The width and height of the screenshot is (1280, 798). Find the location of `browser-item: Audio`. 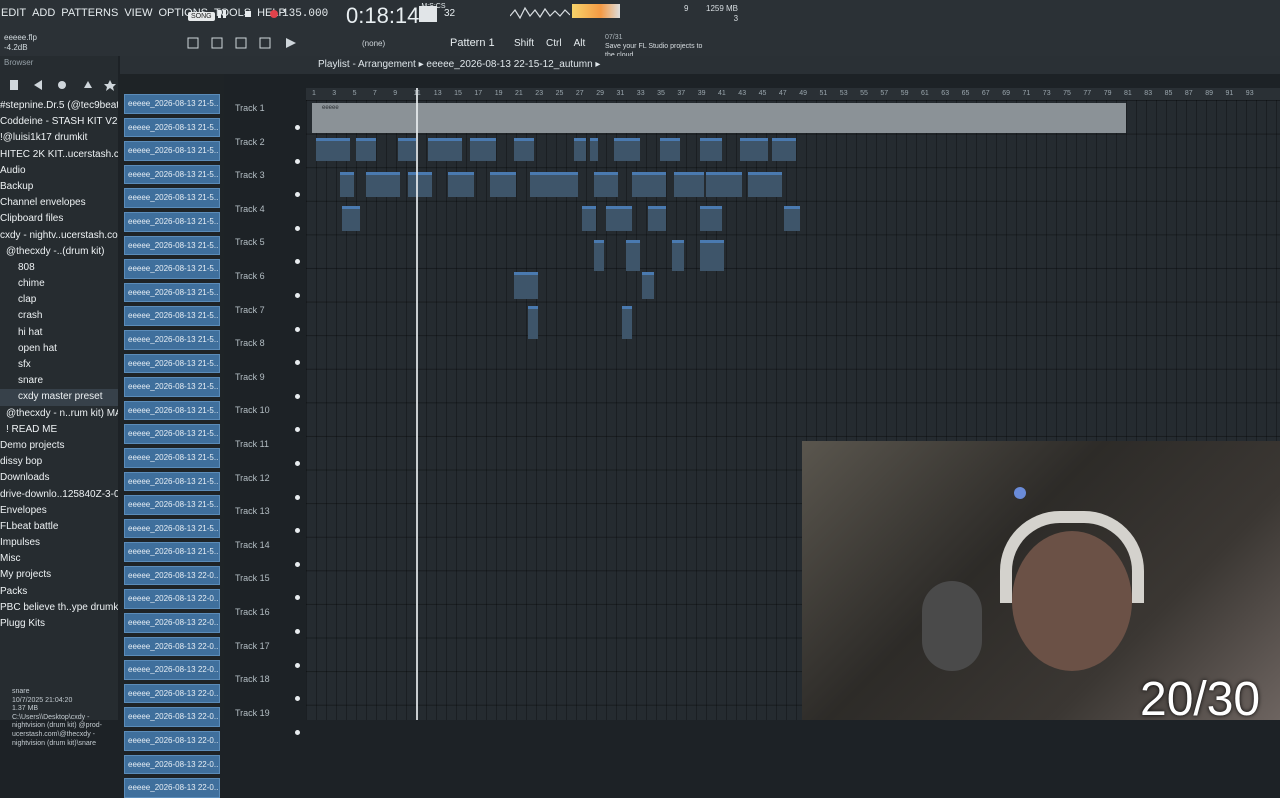

browser-item: Audio is located at coordinates (59, 171).